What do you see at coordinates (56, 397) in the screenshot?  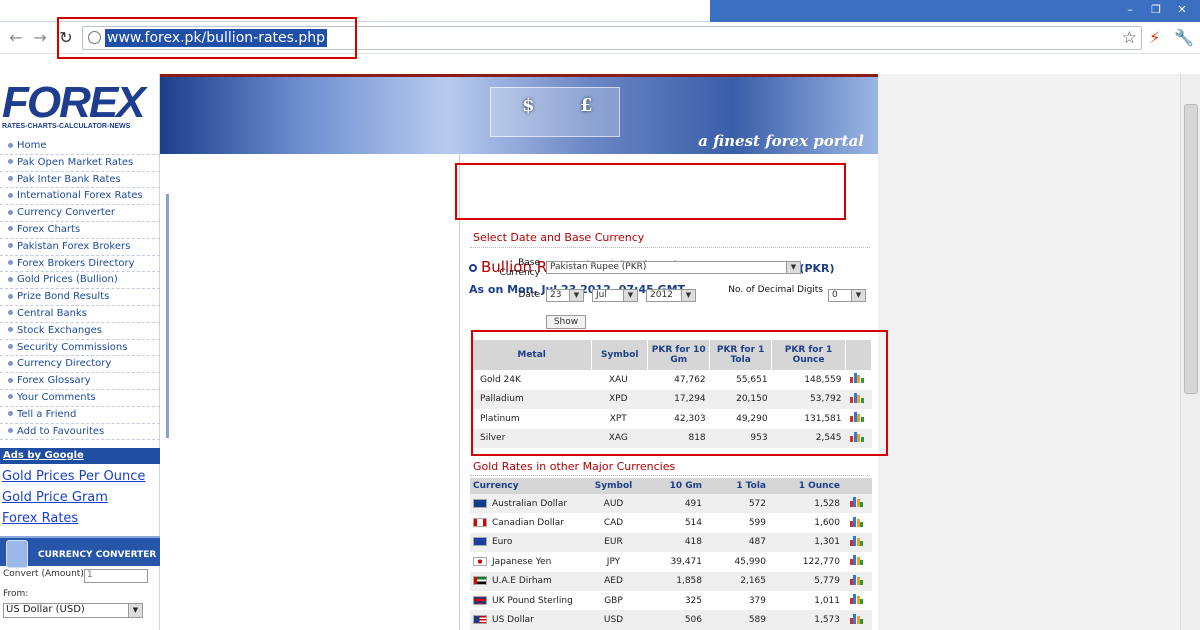 I see `sidebar-menu-label: Your Comments` at bounding box center [56, 397].